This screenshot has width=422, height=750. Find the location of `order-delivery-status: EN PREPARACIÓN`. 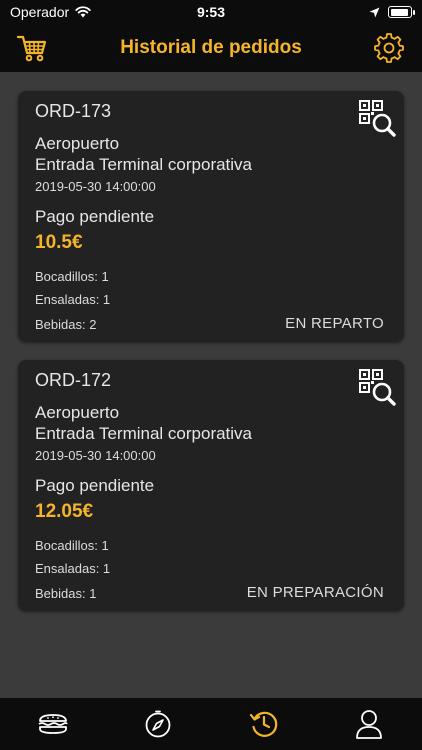

order-delivery-status: EN PREPARACIÓN is located at coordinates (315, 592).